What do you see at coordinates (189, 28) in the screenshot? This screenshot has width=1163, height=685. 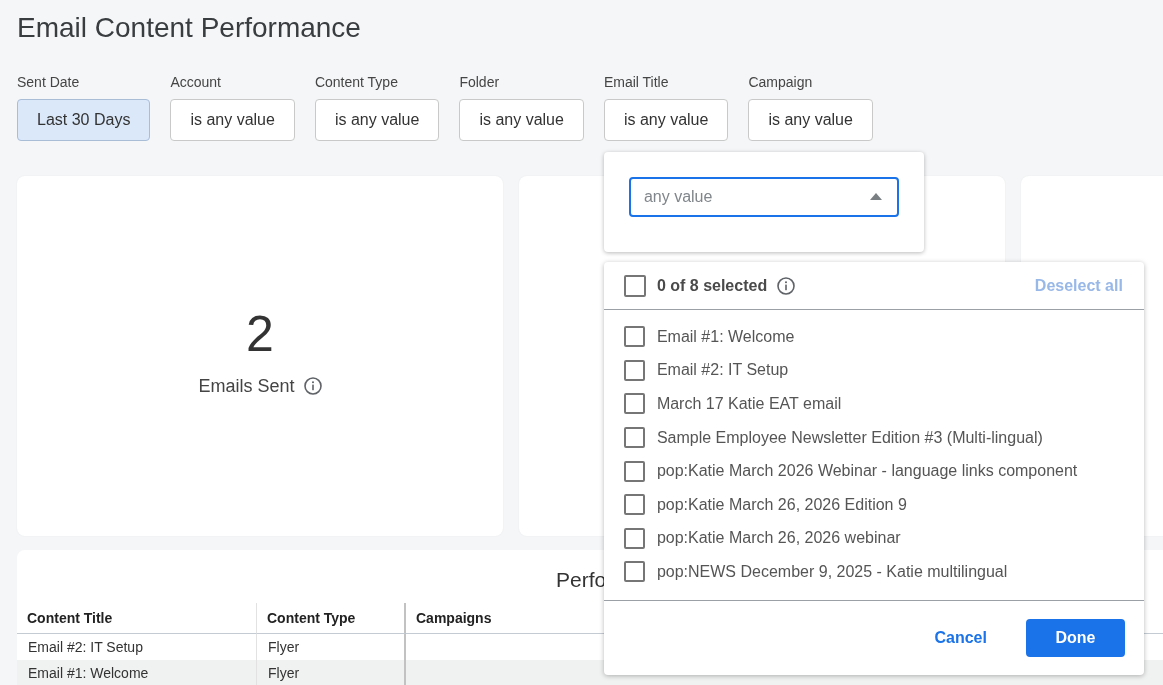 I see `page-title: Email Content Performance` at bounding box center [189, 28].